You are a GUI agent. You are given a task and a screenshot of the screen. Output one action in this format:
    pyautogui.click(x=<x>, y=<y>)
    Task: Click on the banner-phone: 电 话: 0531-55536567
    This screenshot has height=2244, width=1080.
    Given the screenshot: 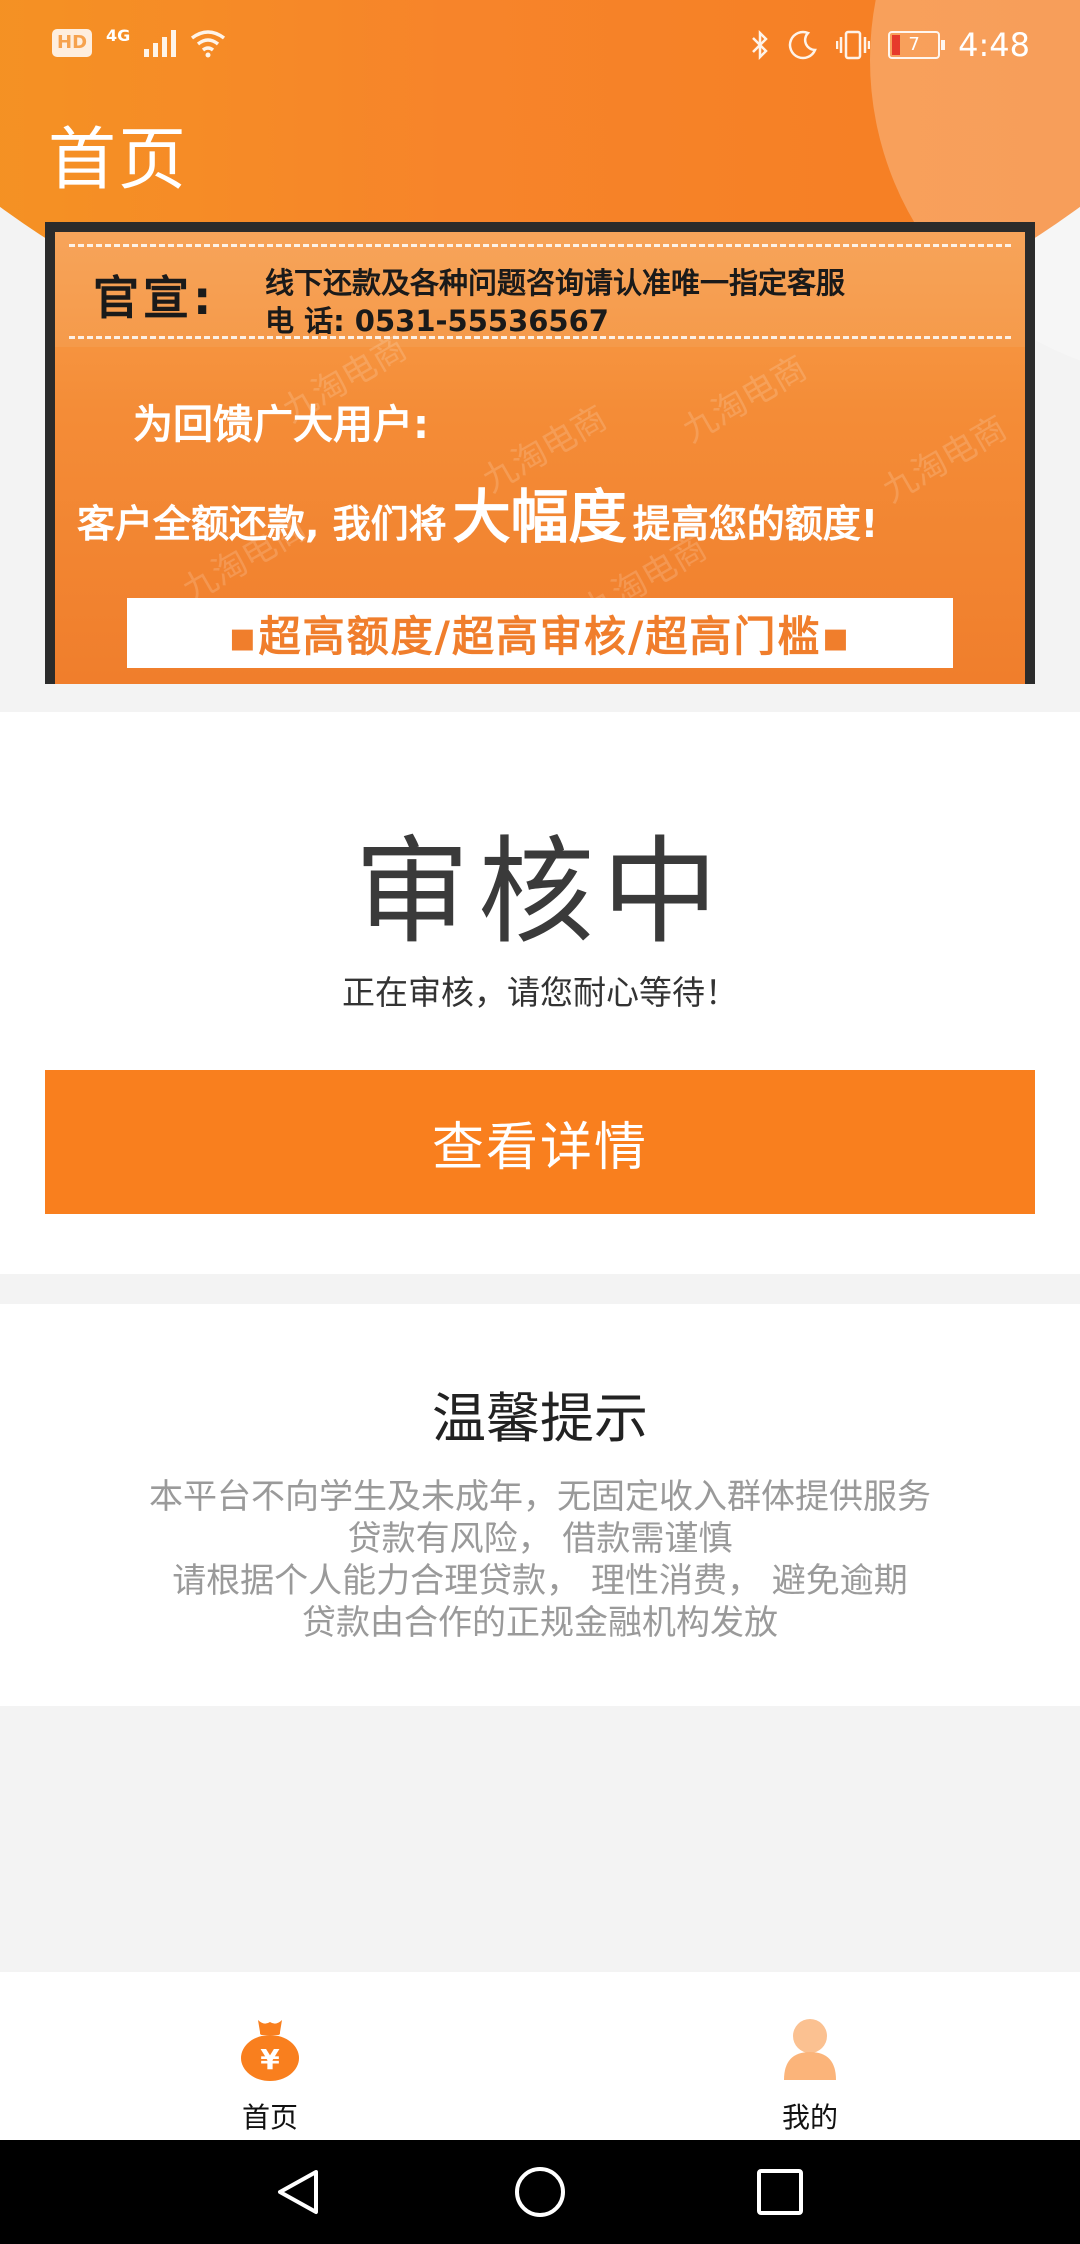 What is the action you would take?
    pyautogui.click(x=437, y=321)
    